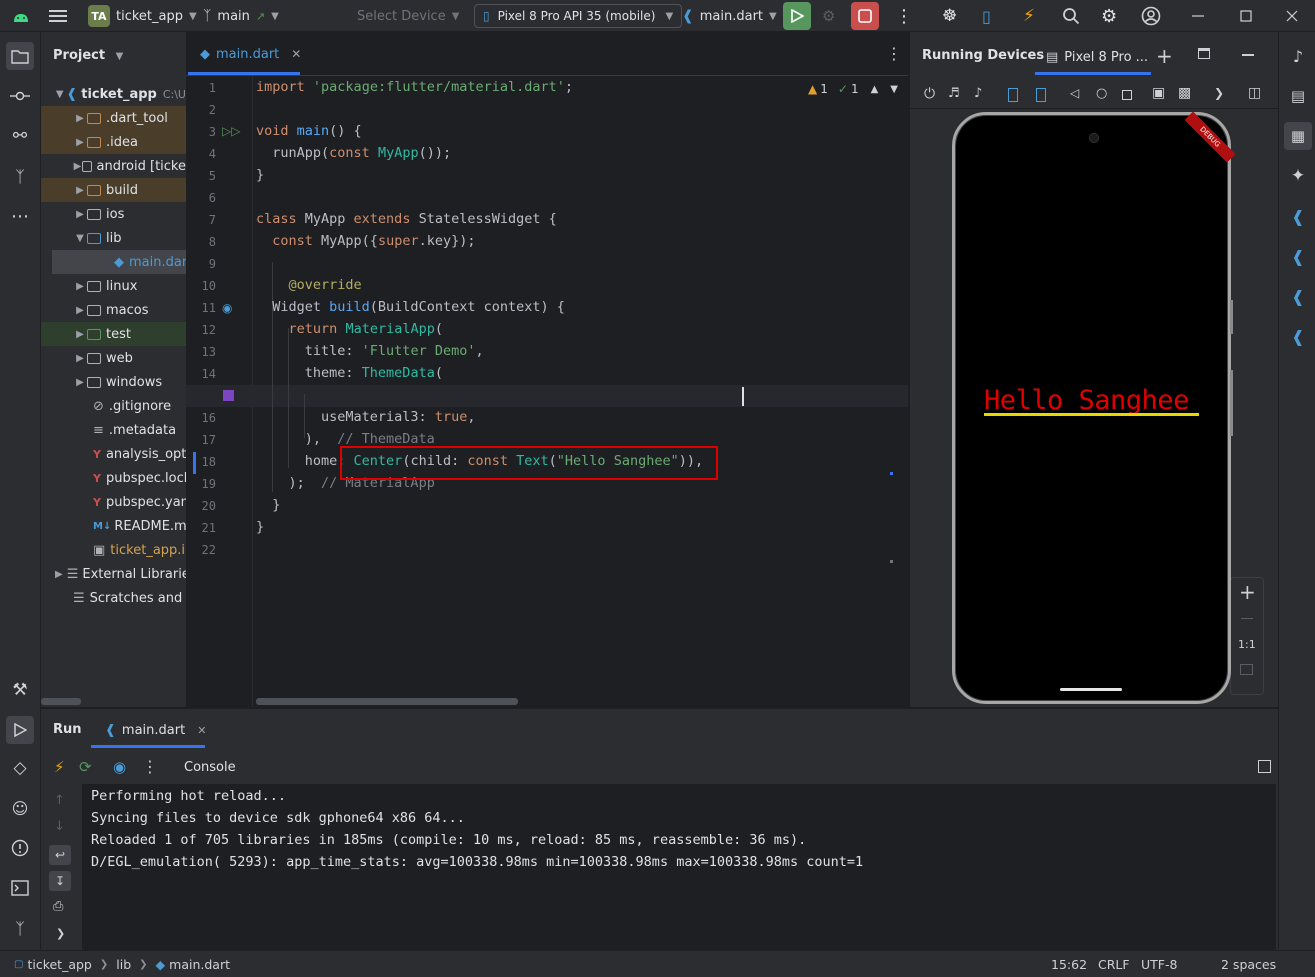  I want to click on flutter-devtools-icon: ❰, so click(1298, 336).